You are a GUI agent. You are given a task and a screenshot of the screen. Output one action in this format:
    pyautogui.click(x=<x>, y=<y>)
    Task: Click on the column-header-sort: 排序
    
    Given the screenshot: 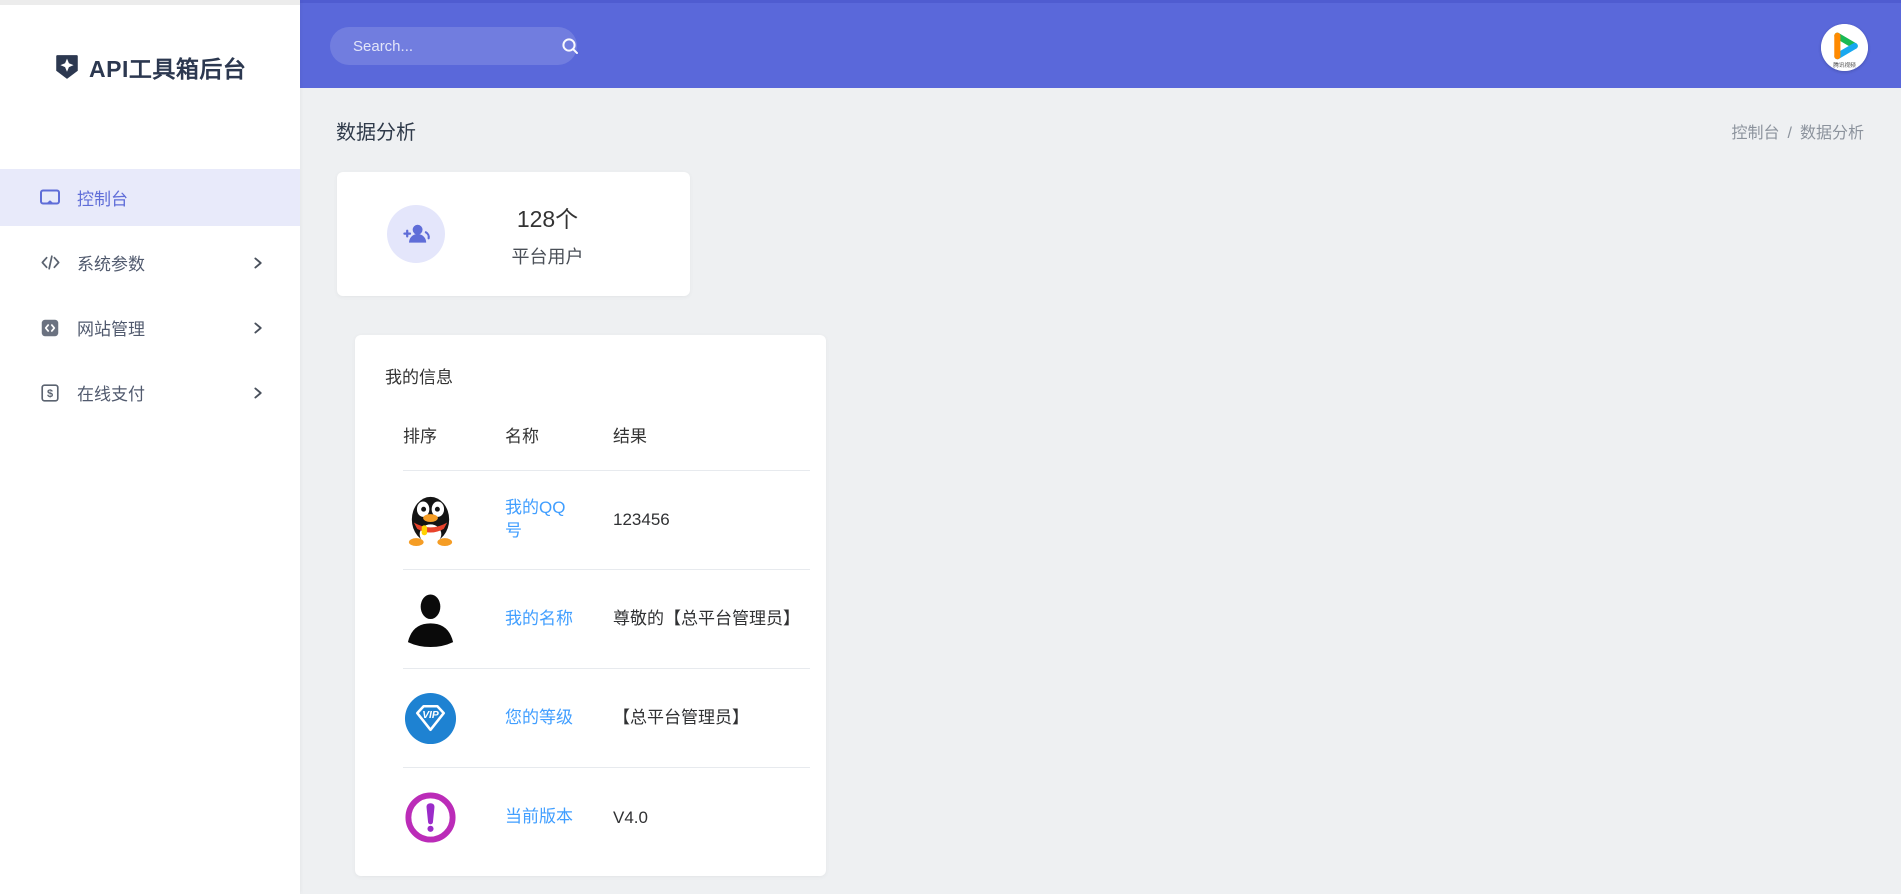 What is the action you would take?
    pyautogui.click(x=420, y=436)
    